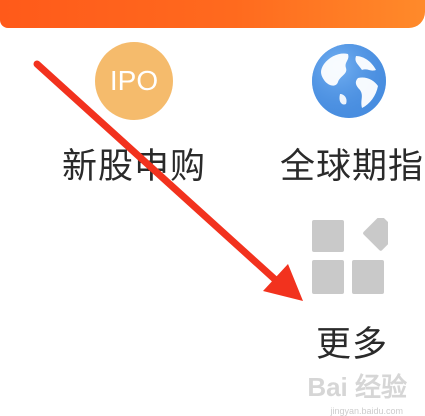 Image resolution: width=425 pixels, height=416 pixels. Describe the element at coordinates (212, 14) in the screenshot. I see `top-bar` at that location.